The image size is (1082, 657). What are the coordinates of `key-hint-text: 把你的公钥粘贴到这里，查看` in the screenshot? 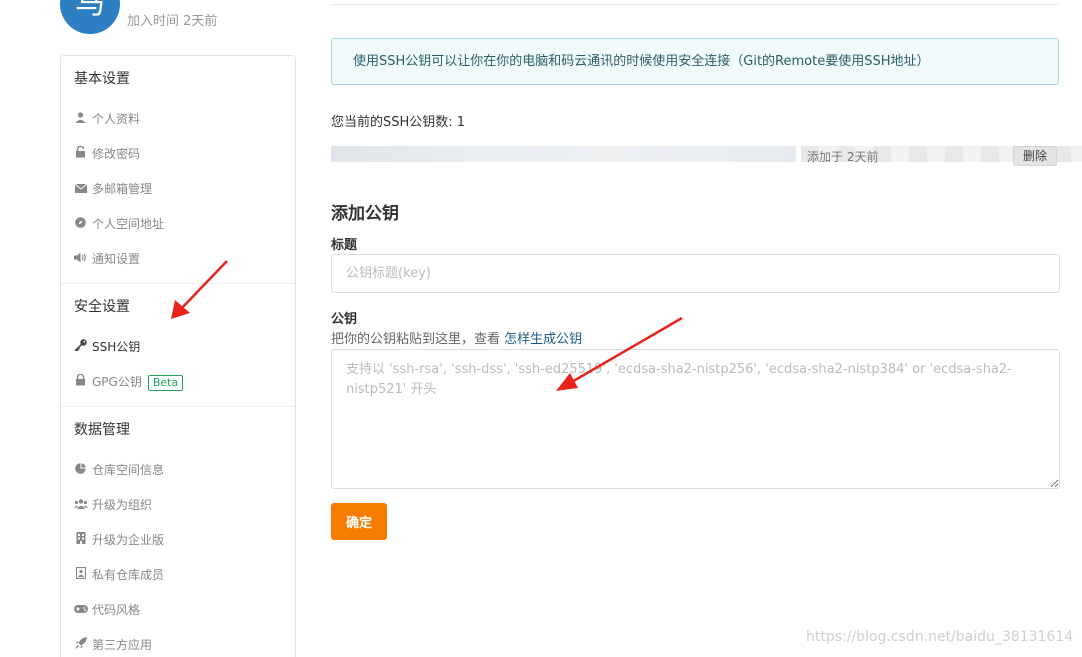 It's located at (418, 339).